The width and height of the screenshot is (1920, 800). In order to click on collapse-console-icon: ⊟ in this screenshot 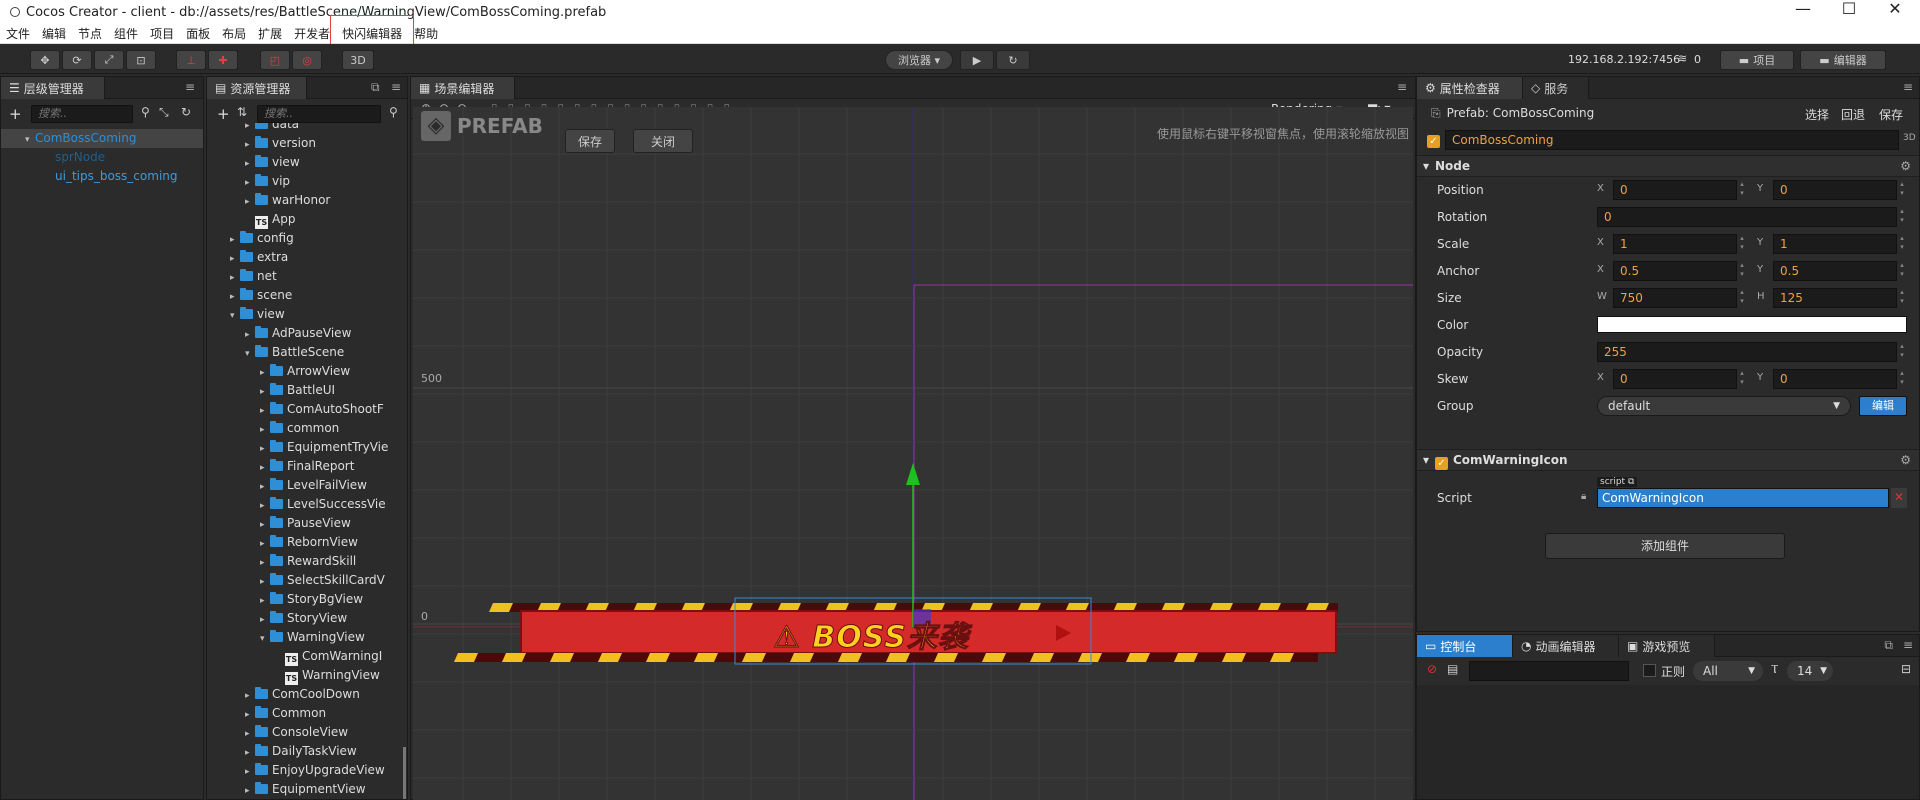, I will do `click(1906, 669)`.